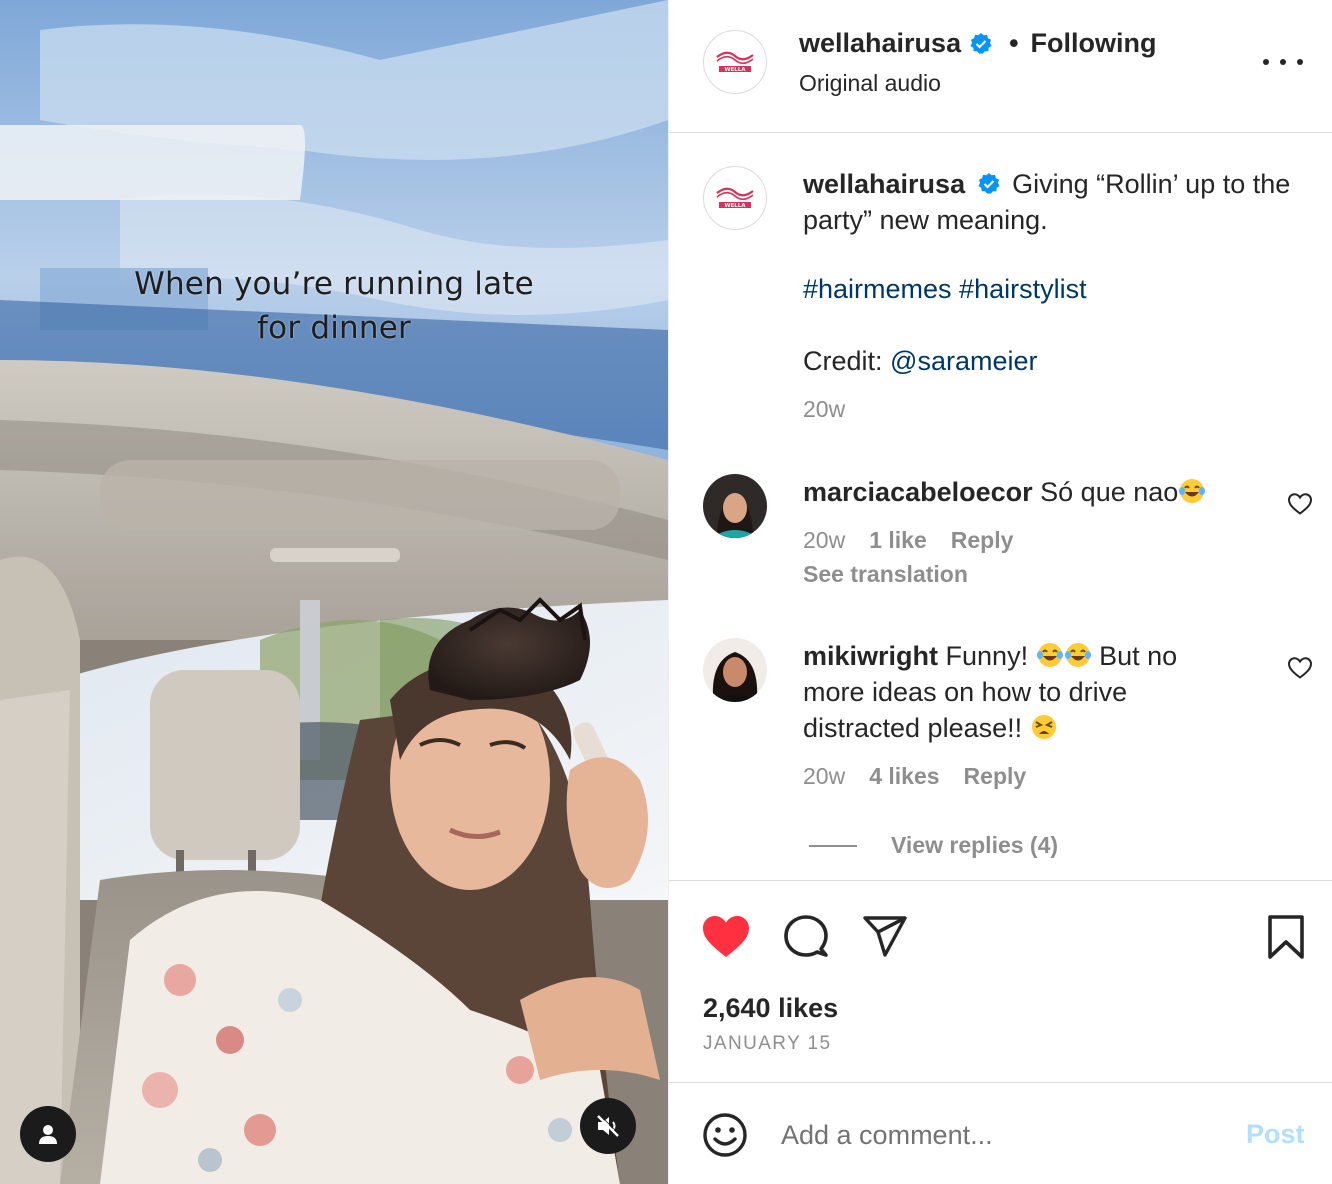 The width and height of the screenshot is (1332, 1184). Describe the element at coordinates (1275, 1134) in the screenshot. I see `post-button: Post` at that location.